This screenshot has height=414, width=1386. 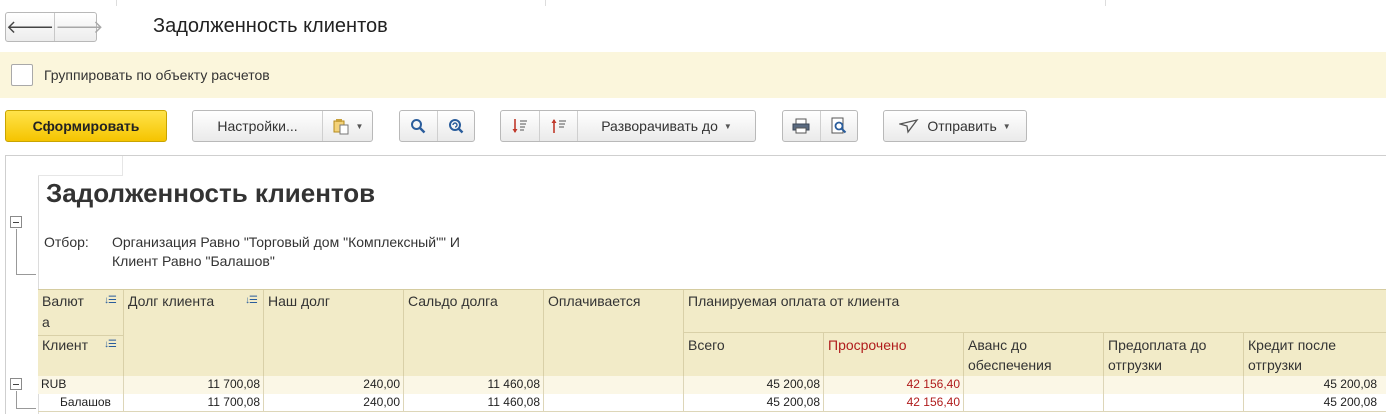 I want to click on search-icon, so click(x=418, y=126).